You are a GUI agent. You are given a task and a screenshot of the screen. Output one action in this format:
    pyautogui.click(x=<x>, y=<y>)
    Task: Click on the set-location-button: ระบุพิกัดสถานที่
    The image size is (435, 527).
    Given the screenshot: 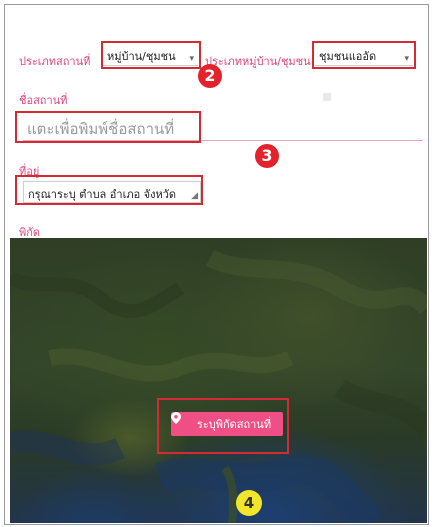 What is the action you would take?
    pyautogui.click(x=227, y=424)
    